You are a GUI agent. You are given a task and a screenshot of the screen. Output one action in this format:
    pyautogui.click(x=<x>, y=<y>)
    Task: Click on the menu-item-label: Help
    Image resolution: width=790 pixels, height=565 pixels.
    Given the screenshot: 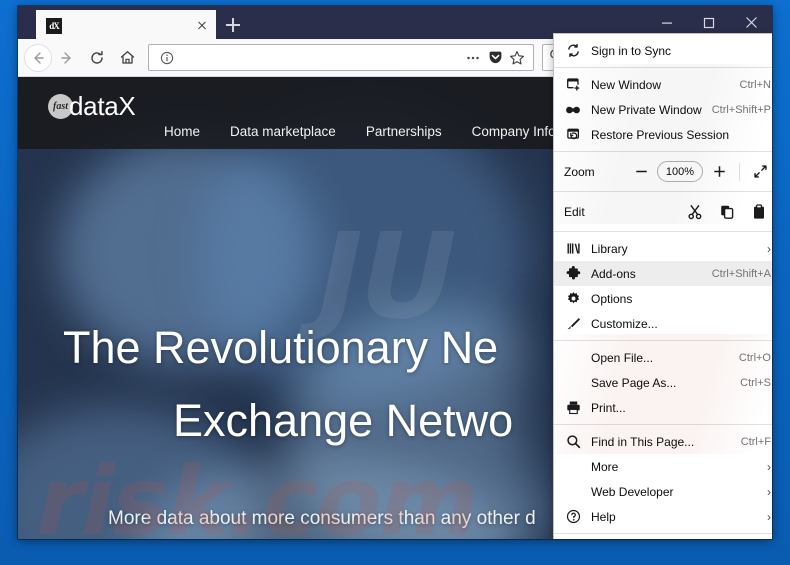 What is the action you would take?
    pyautogui.click(x=603, y=516)
    